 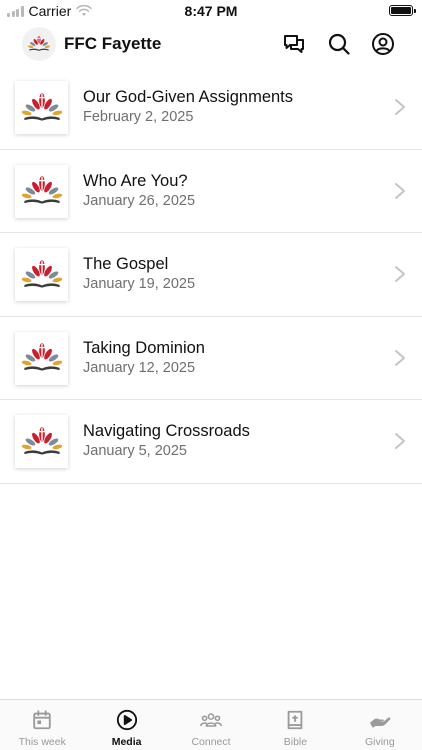 What do you see at coordinates (188, 97) in the screenshot?
I see `sermon-title: Our God-Given Assignments` at bounding box center [188, 97].